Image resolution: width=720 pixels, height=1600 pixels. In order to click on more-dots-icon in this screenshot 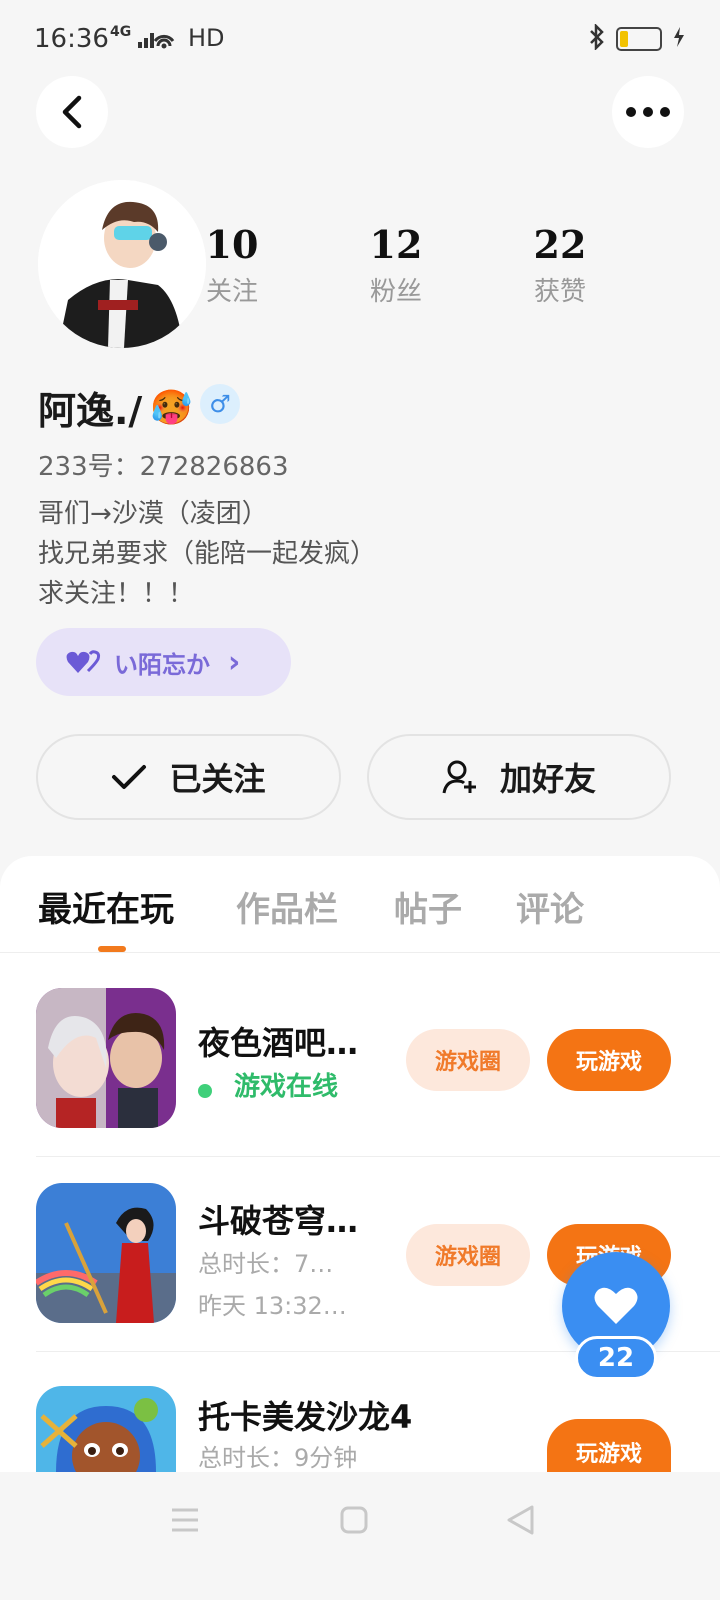, I will do `click(648, 112)`.